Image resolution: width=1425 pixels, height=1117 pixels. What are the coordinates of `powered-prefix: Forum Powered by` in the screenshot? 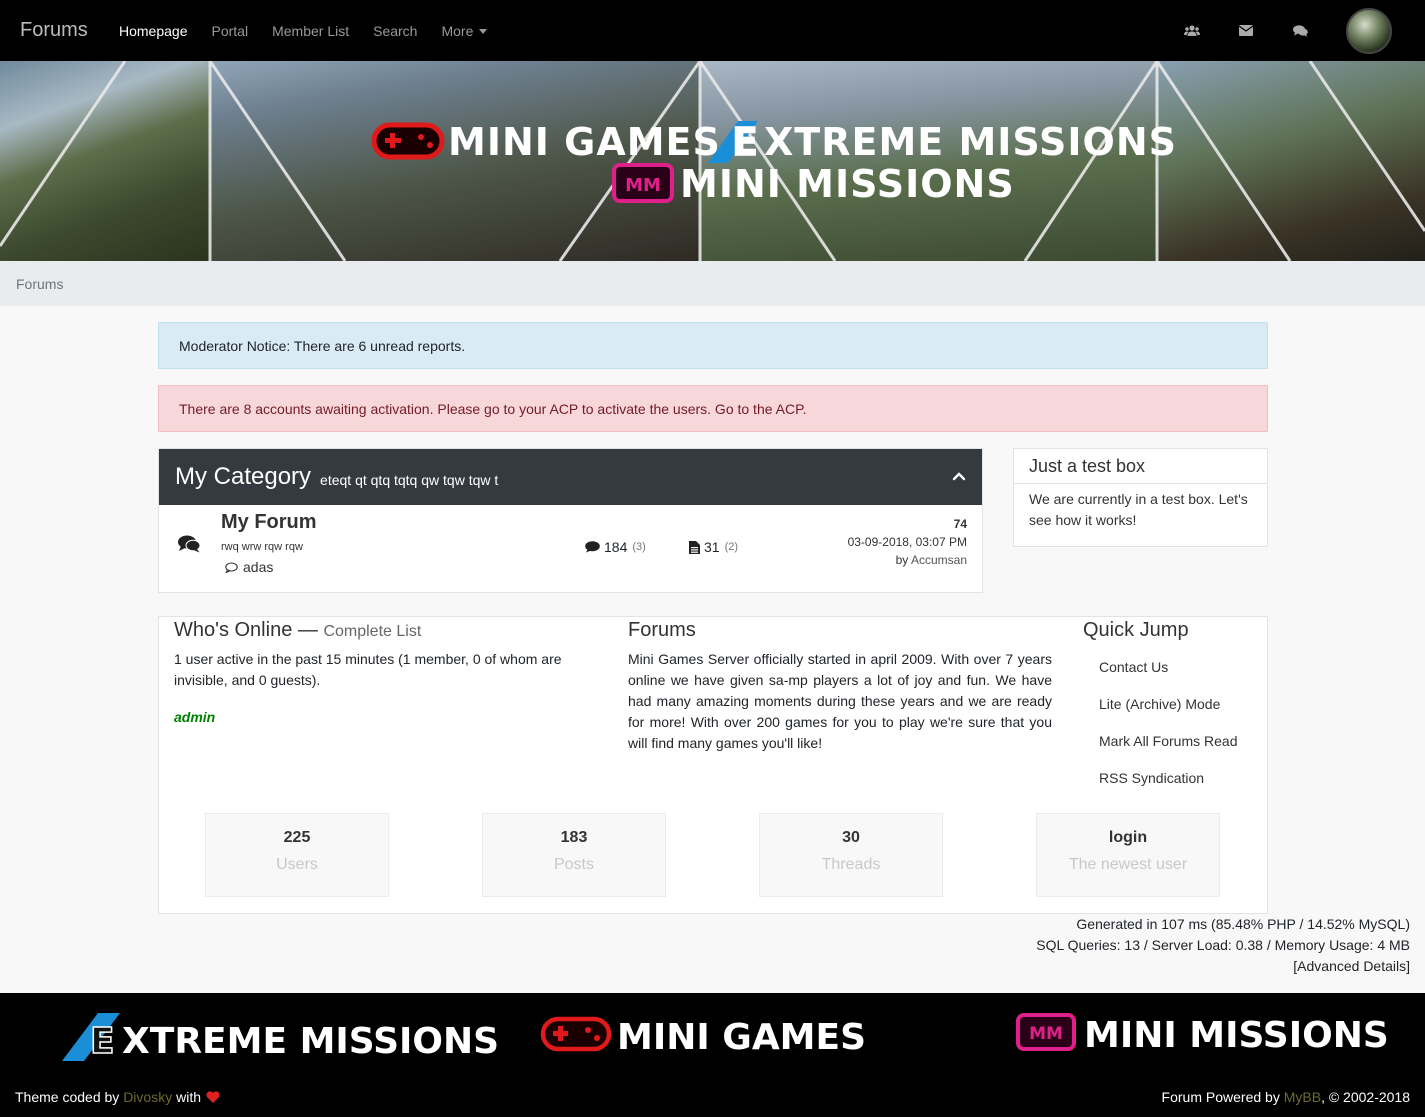 It's located at (1220, 1097).